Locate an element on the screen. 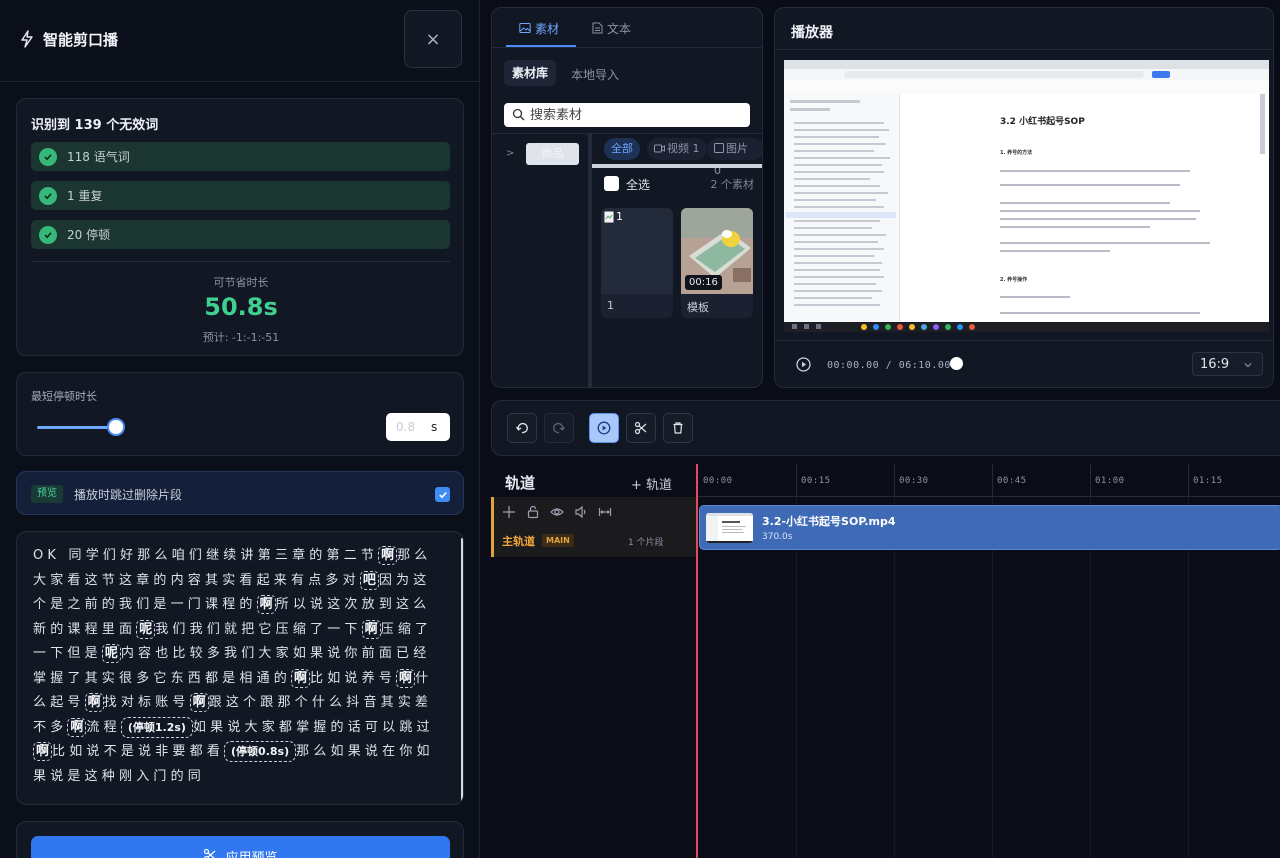 This screenshot has width=1280, height=858. apply-preview-button: 应用预览 is located at coordinates (240, 847).